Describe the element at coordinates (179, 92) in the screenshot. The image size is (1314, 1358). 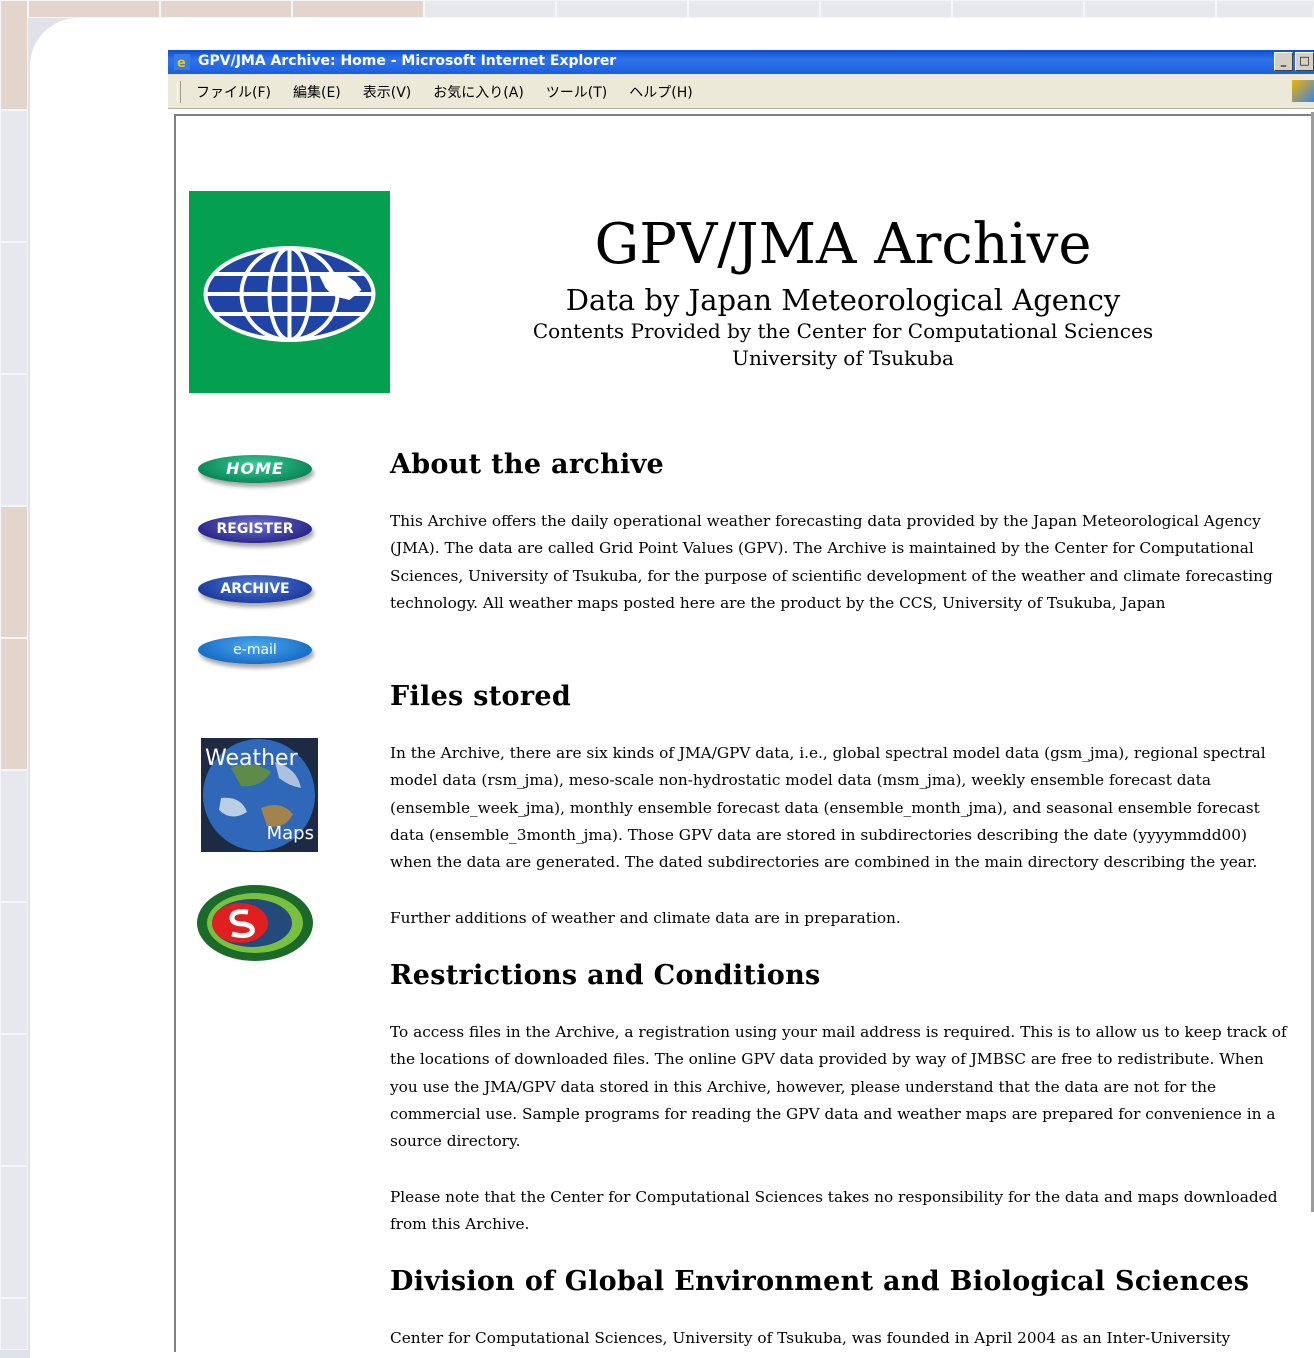
I see `toolbar-grip` at that location.